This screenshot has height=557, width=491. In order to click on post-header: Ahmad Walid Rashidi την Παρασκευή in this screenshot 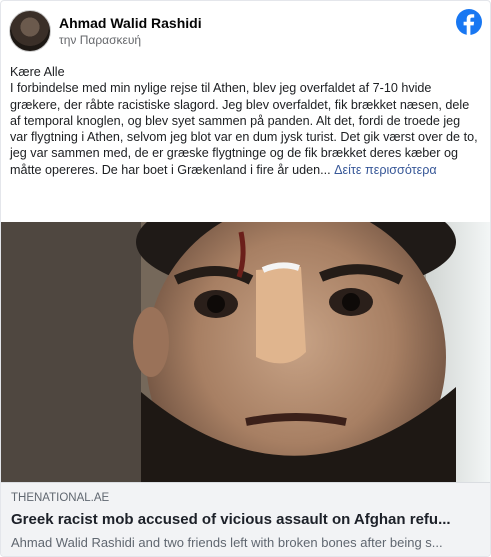, I will do `click(245, 31)`.